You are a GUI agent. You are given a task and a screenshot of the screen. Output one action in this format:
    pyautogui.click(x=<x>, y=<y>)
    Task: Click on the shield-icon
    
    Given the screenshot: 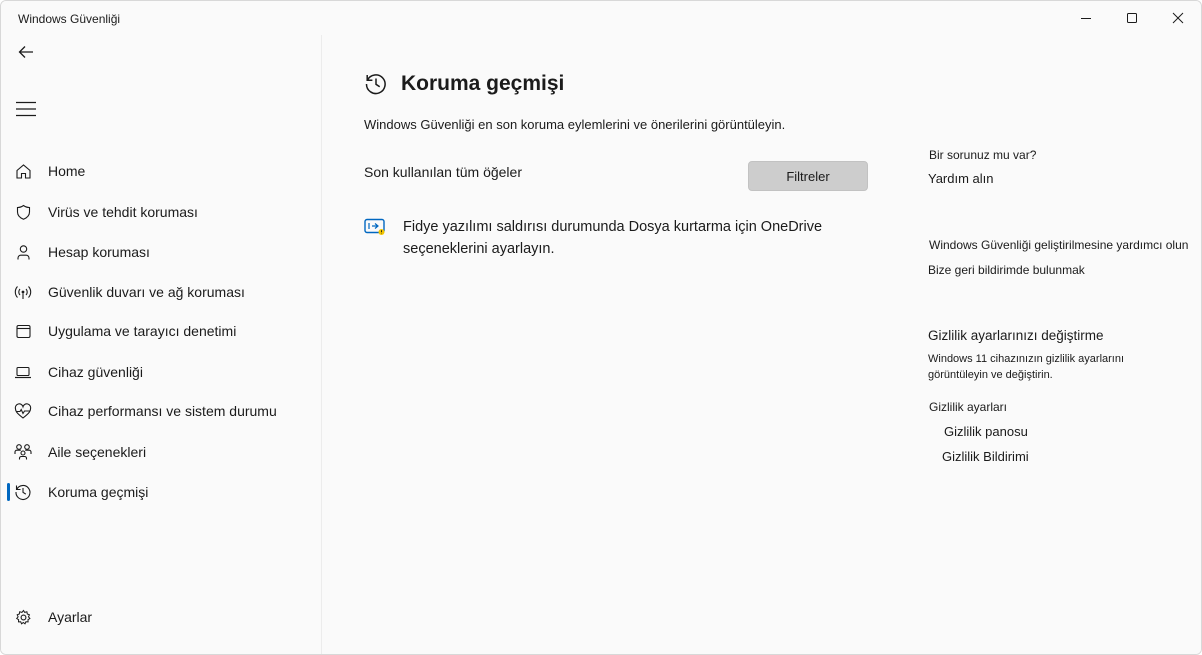 What is the action you would take?
    pyautogui.click(x=23, y=212)
    